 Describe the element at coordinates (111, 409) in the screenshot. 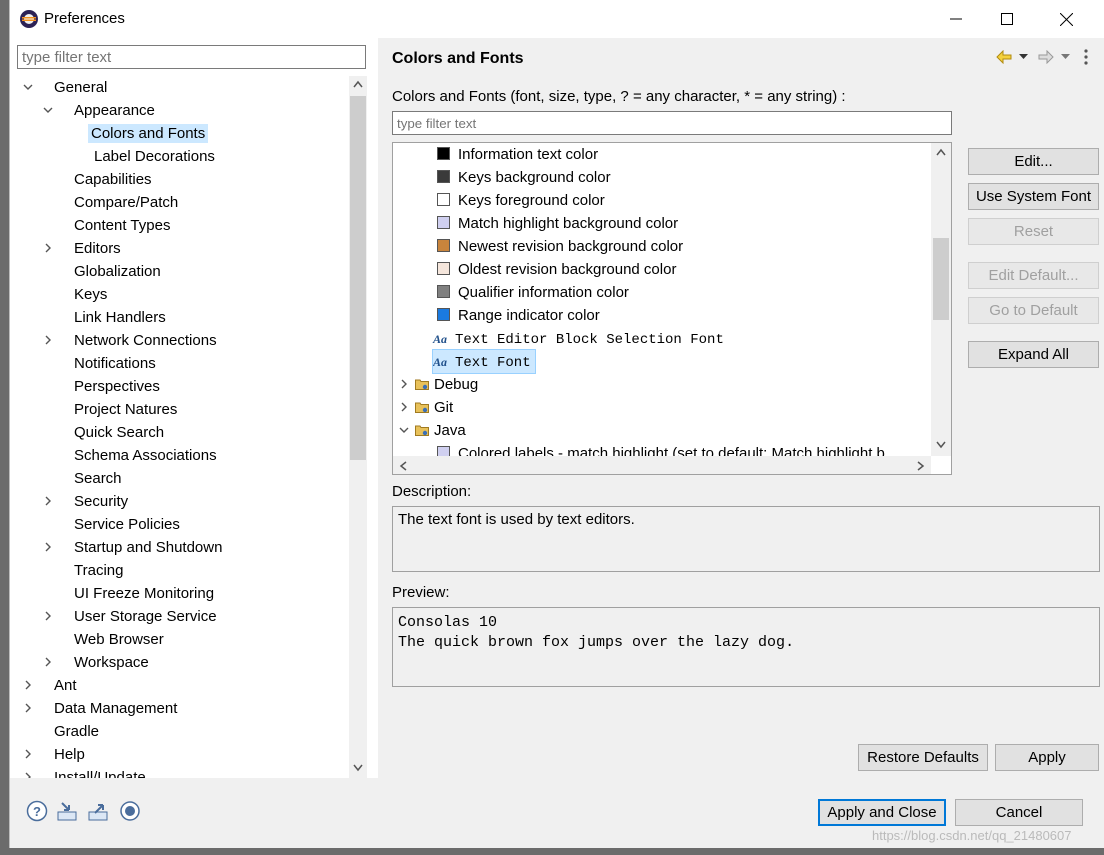

I see `tree-item: Project Natures` at that location.